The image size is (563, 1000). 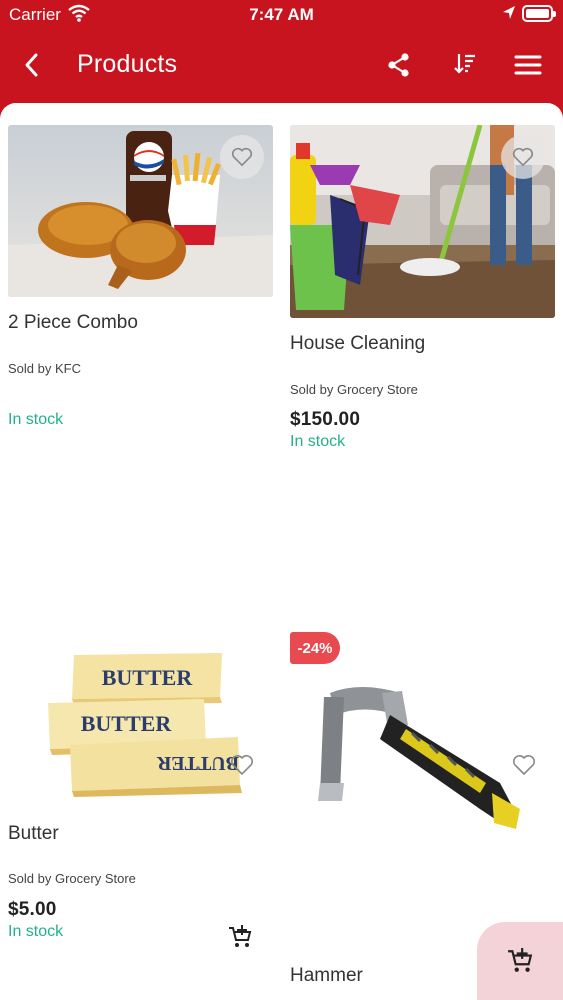 What do you see at coordinates (325, 419) in the screenshot?
I see `product-price: $150.00` at bounding box center [325, 419].